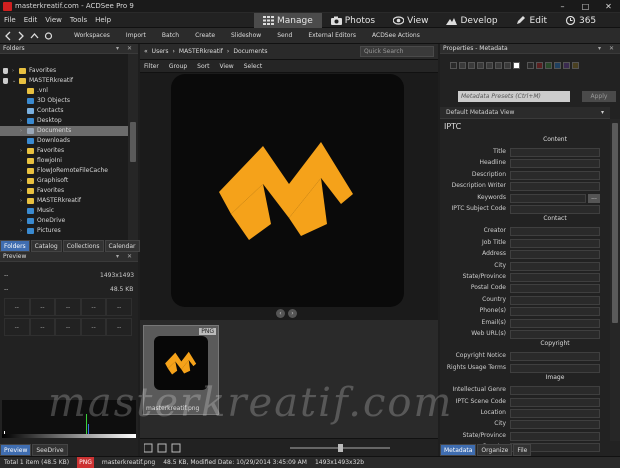 The image size is (620, 468). I want to click on toolbar-batch: Batch, so click(170, 35).